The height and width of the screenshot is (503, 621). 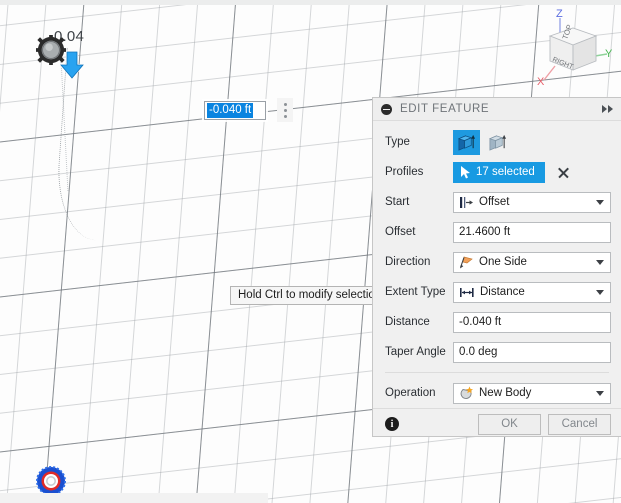 I want to click on extent-distance-icon, so click(x=467, y=292).